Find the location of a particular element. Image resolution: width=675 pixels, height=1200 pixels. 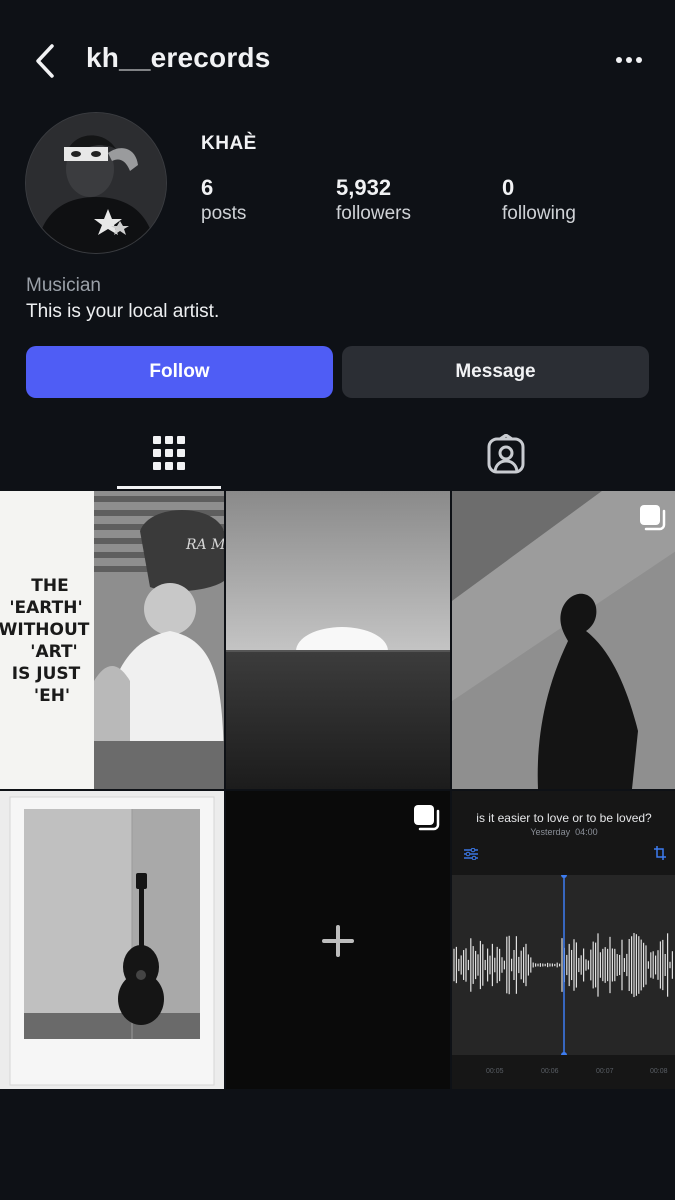

followers-count: 5,932 is located at coordinates (364, 187).